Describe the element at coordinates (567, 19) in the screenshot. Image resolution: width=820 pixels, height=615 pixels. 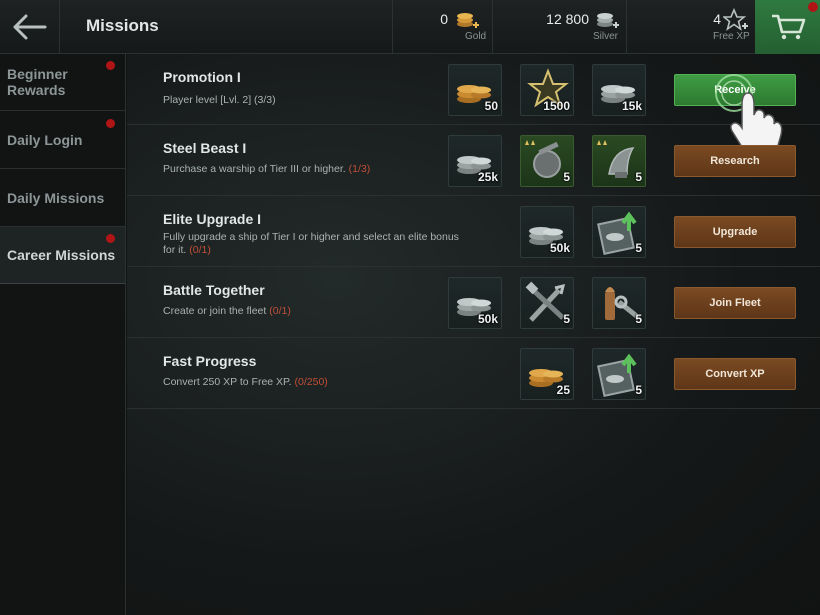
I see `silver-value: 12 800` at that location.